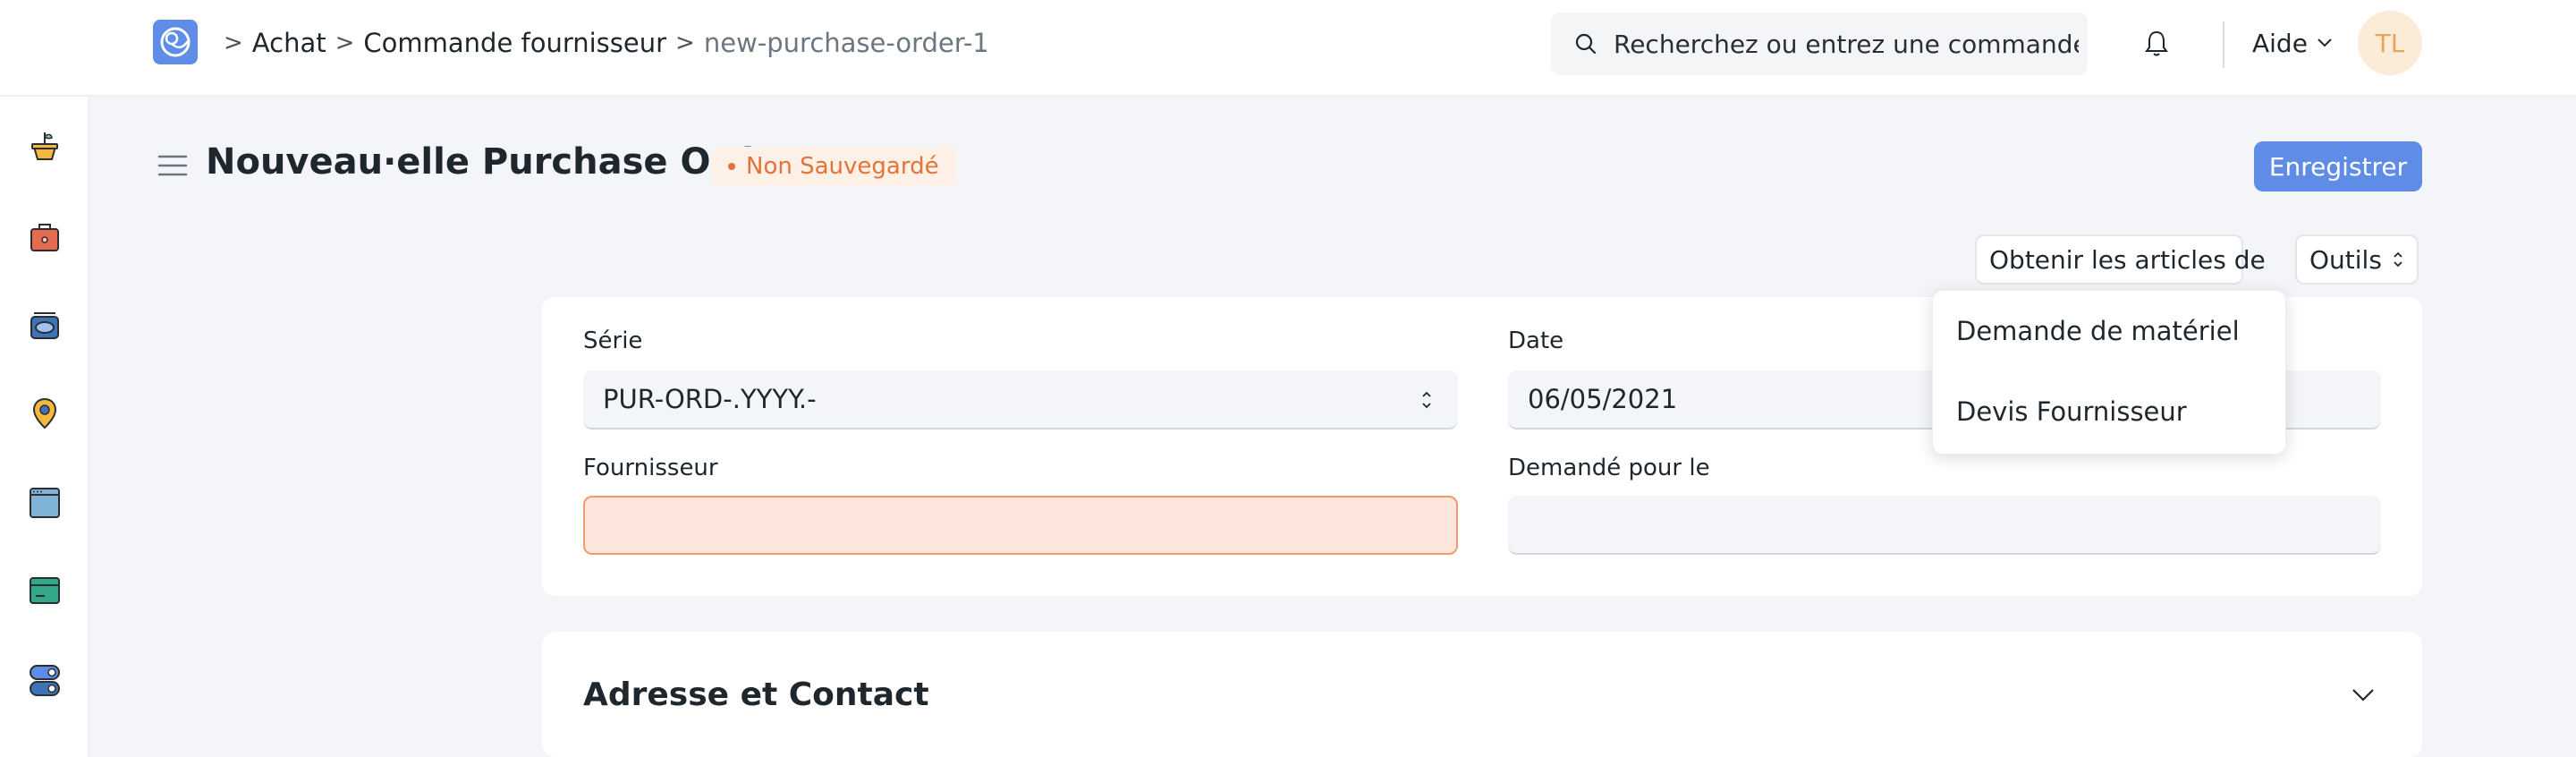 The height and width of the screenshot is (757, 2576). Describe the element at coordinates (2345, 259) in the screenshot. I see `tools-label: Outils` at that location.